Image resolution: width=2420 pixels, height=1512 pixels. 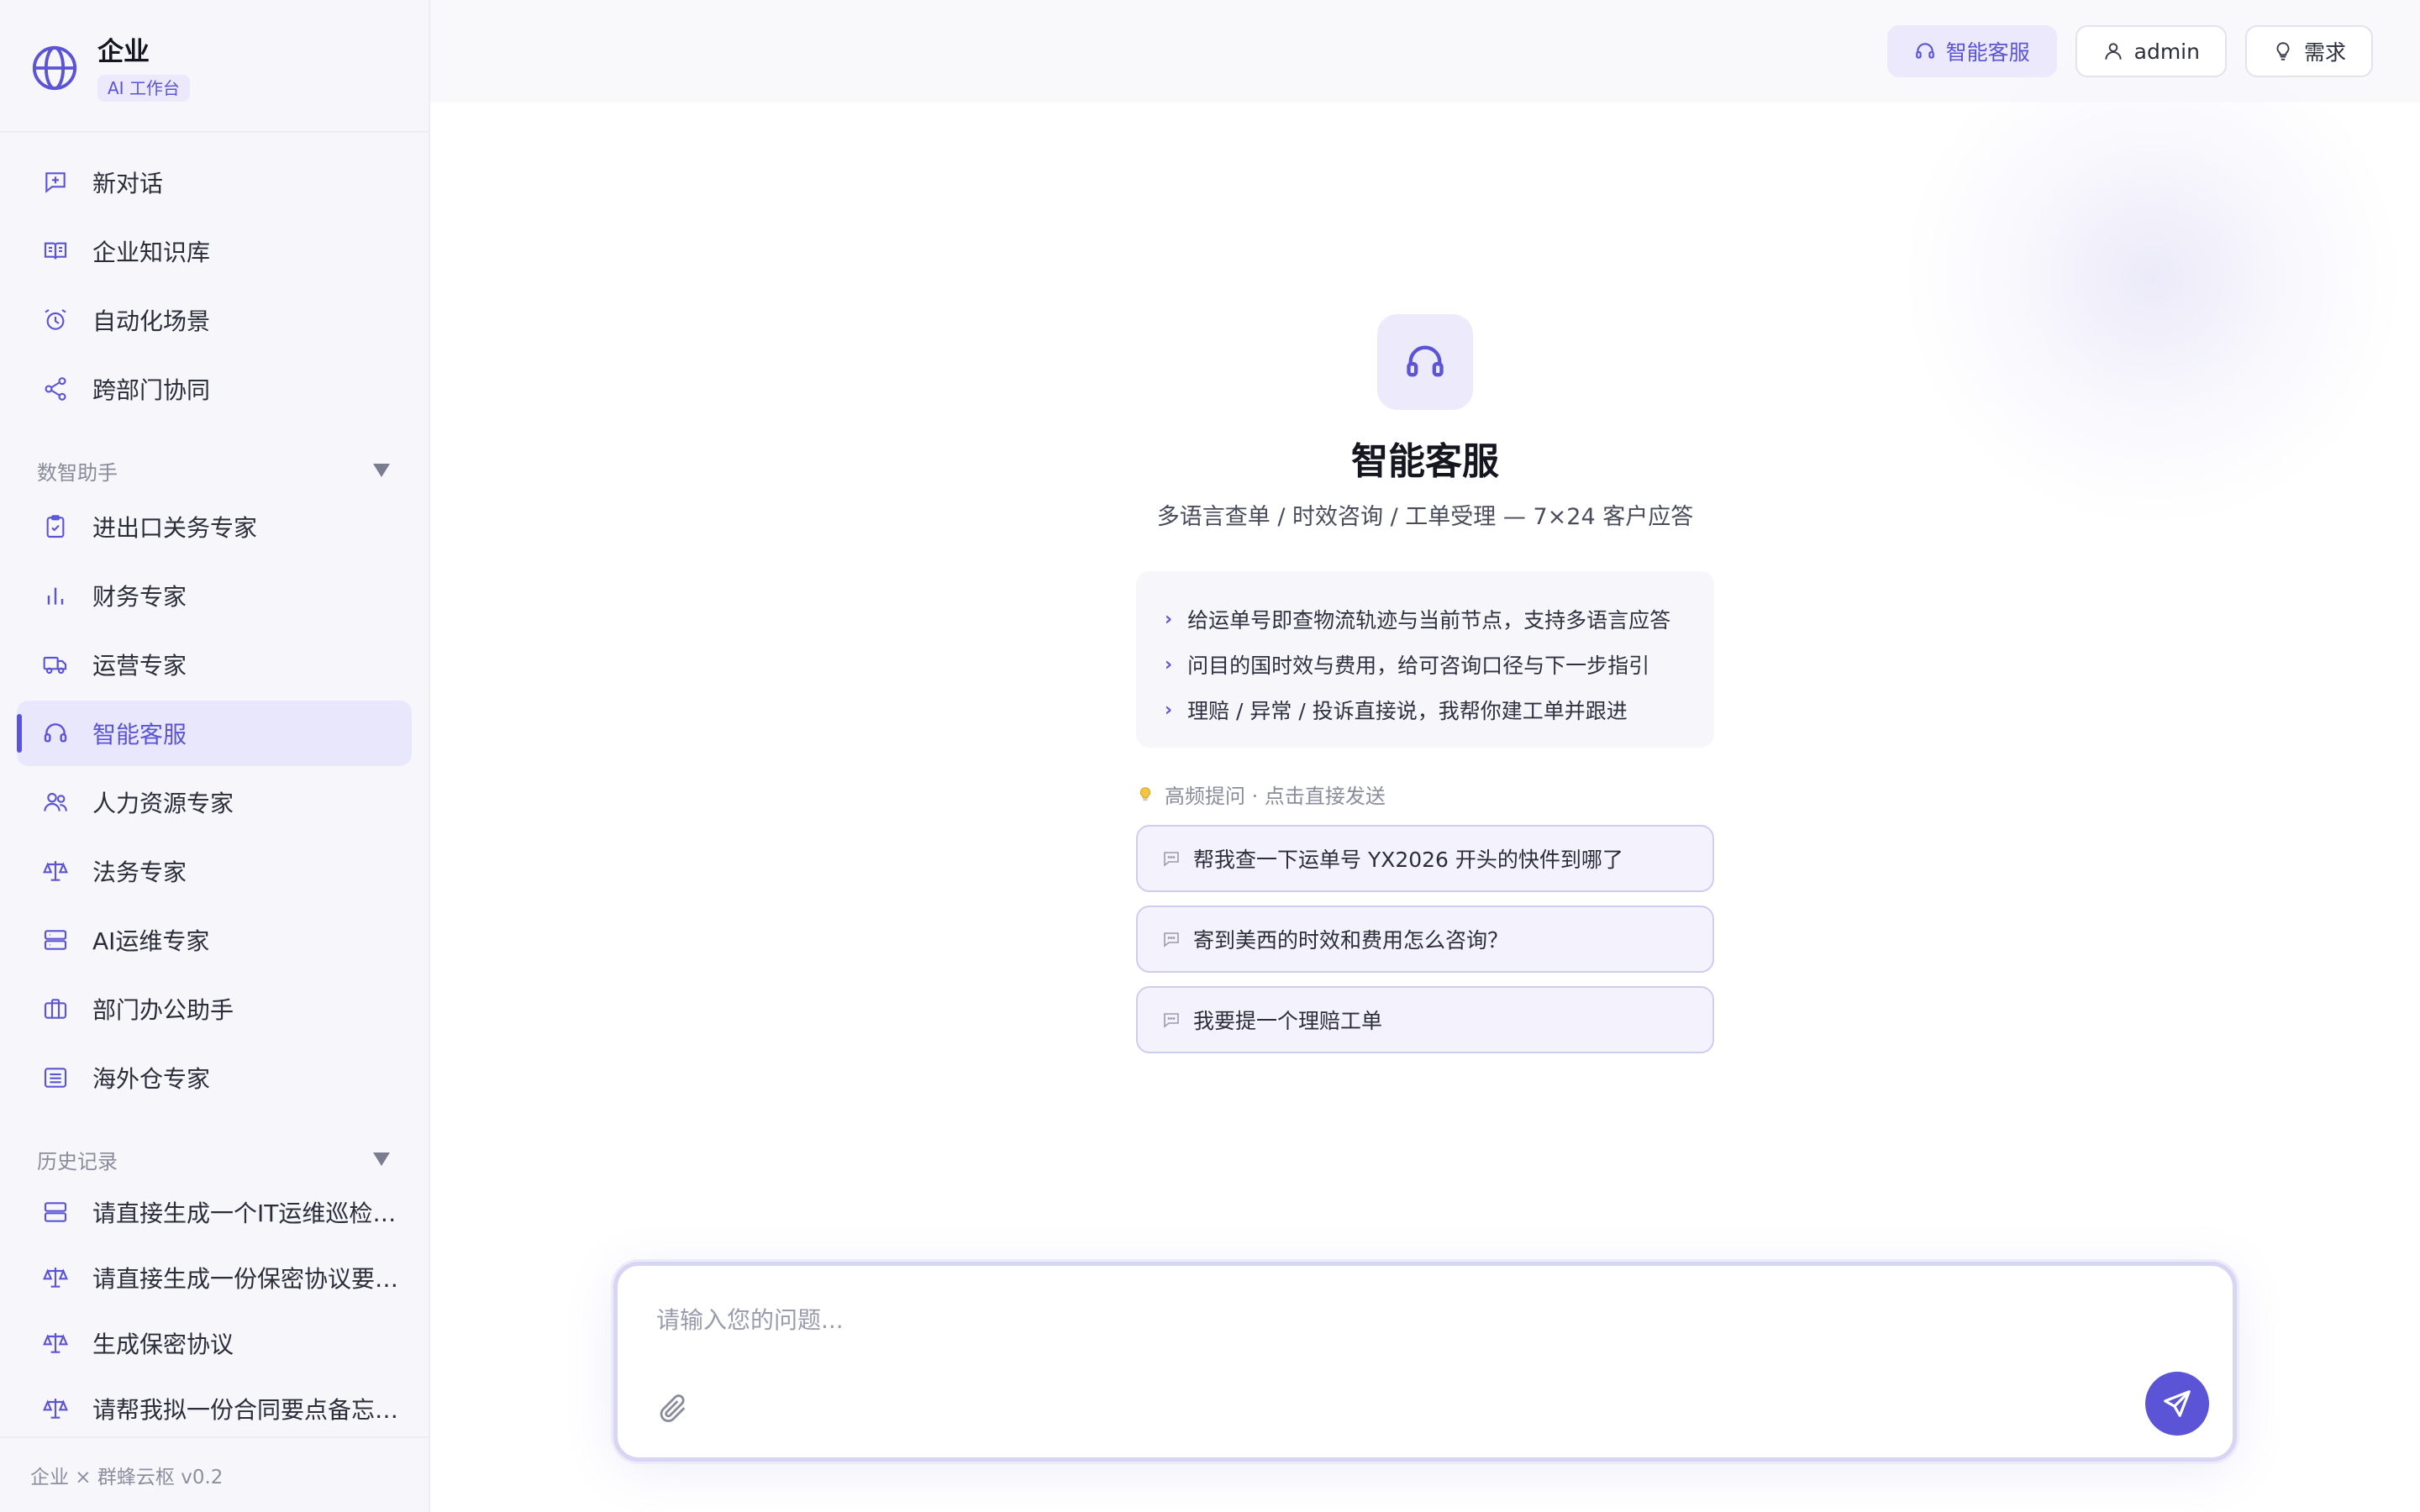 I want to click on tip-item: › 理赔 / 异常 / 投诉直接说，我帮你建工单并跟进, so click(x=1439, y=709).